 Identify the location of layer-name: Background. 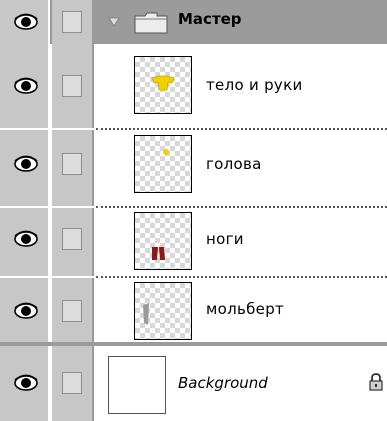
(223, 383).